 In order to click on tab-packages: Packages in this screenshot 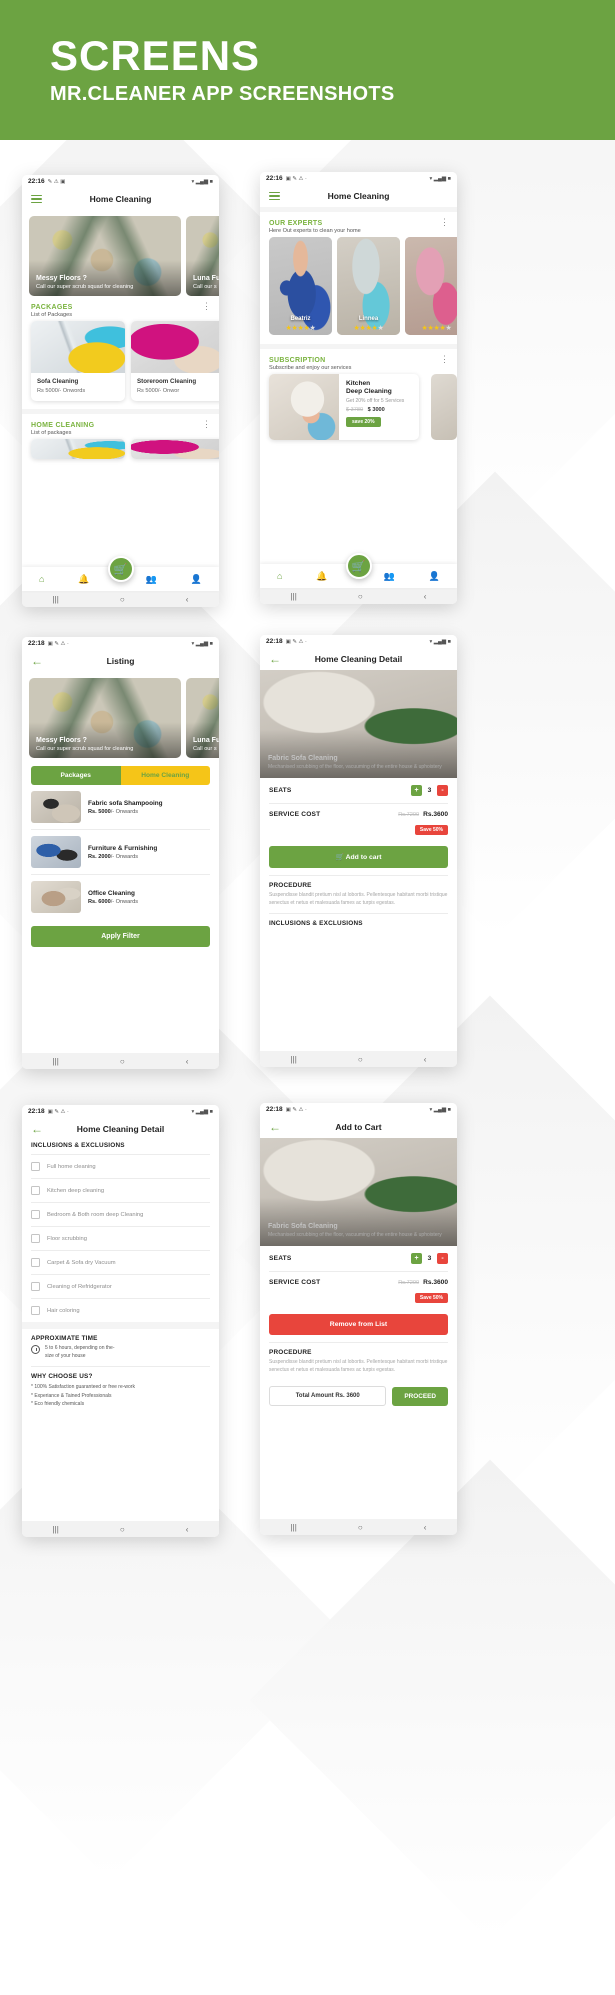, I will do `click(76, 775)`.